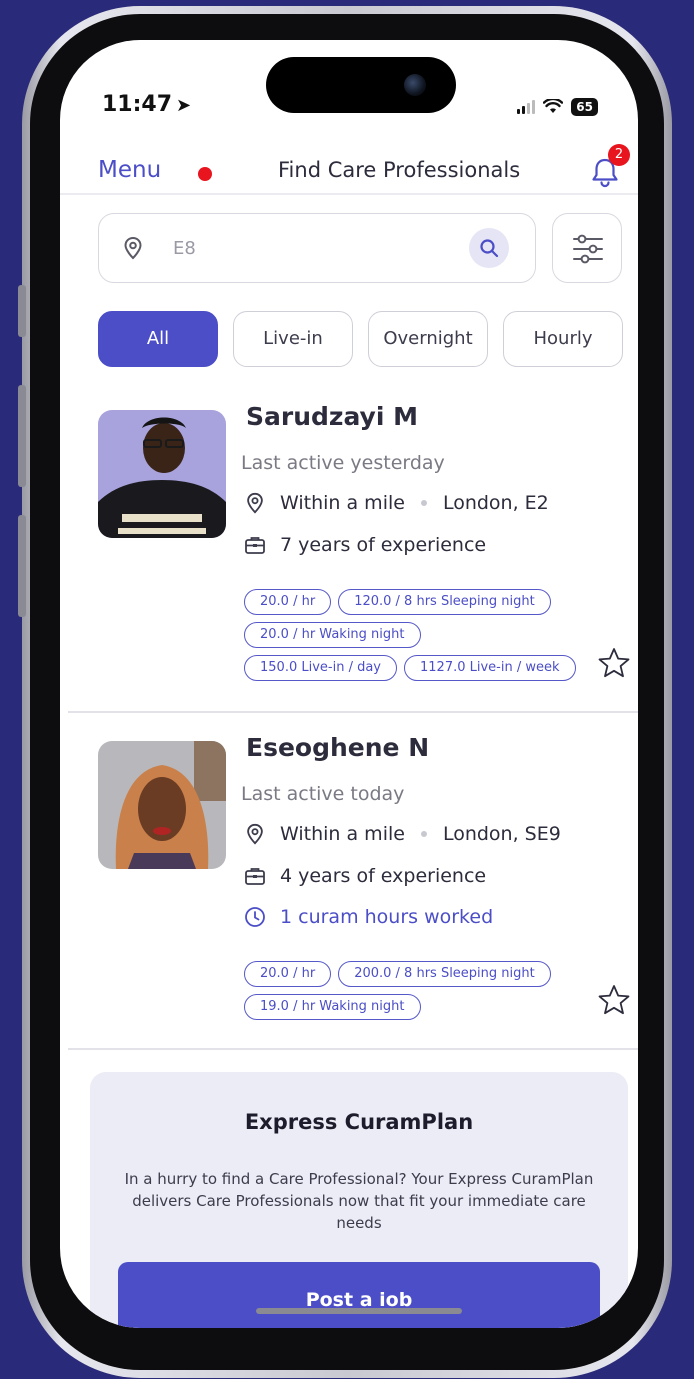 Image resolution: width=694 pixels, height=1379 pixels. I want to click on professional-name: Eseoghene N, so click(337, 747).